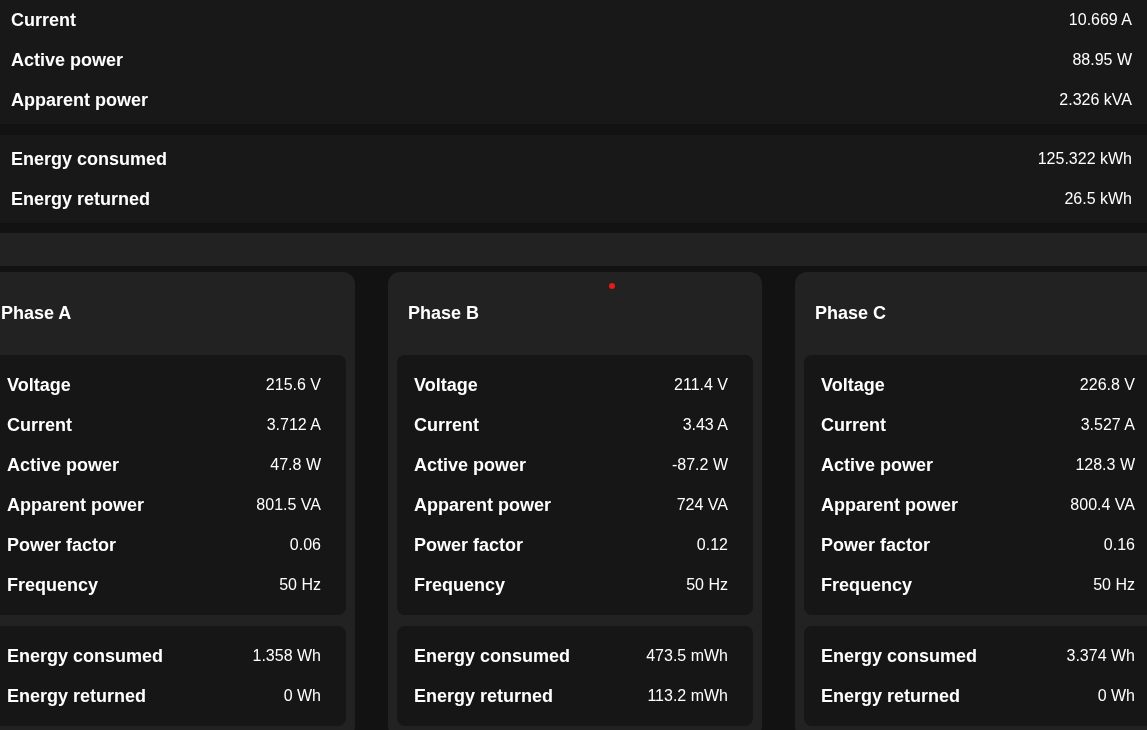  What do you see at coordinates (705, 425) in the screenshot?
I see `measurement-value: 3.43 A` at bounding box center [705, 425].